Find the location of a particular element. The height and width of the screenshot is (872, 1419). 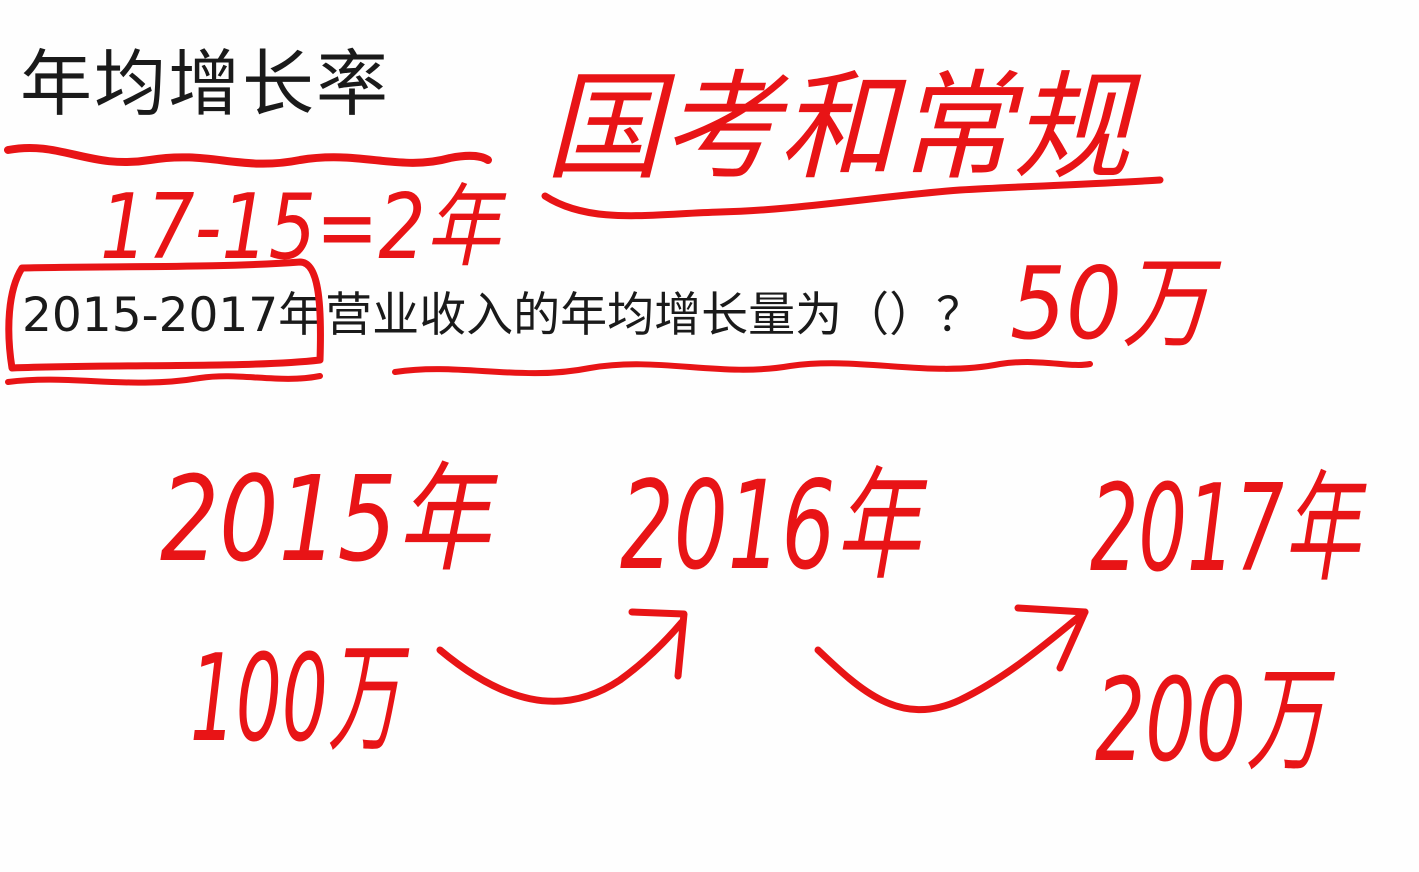

timeline-year-2017: 2017年 is located at coordinates (1228, 529).